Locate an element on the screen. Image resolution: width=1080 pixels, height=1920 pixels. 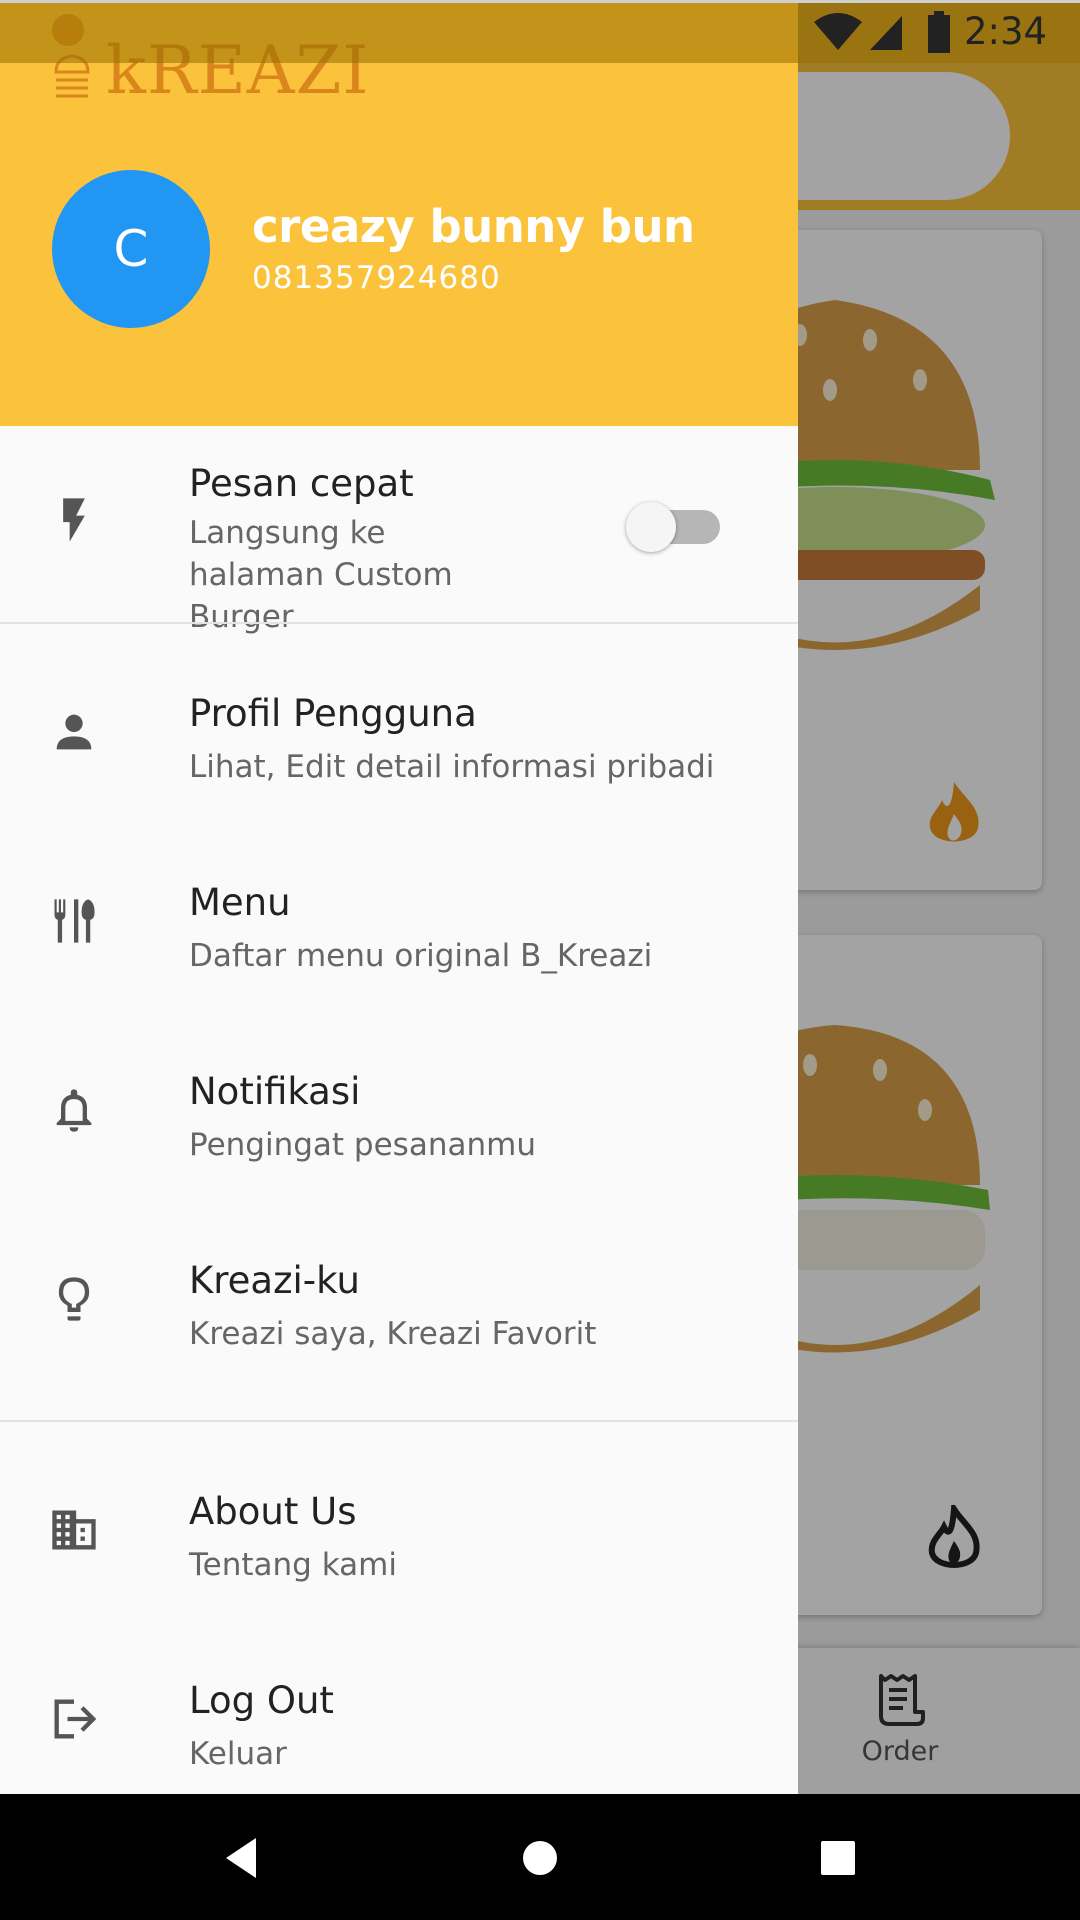
back-icon is located at coordinates (242, 1858).